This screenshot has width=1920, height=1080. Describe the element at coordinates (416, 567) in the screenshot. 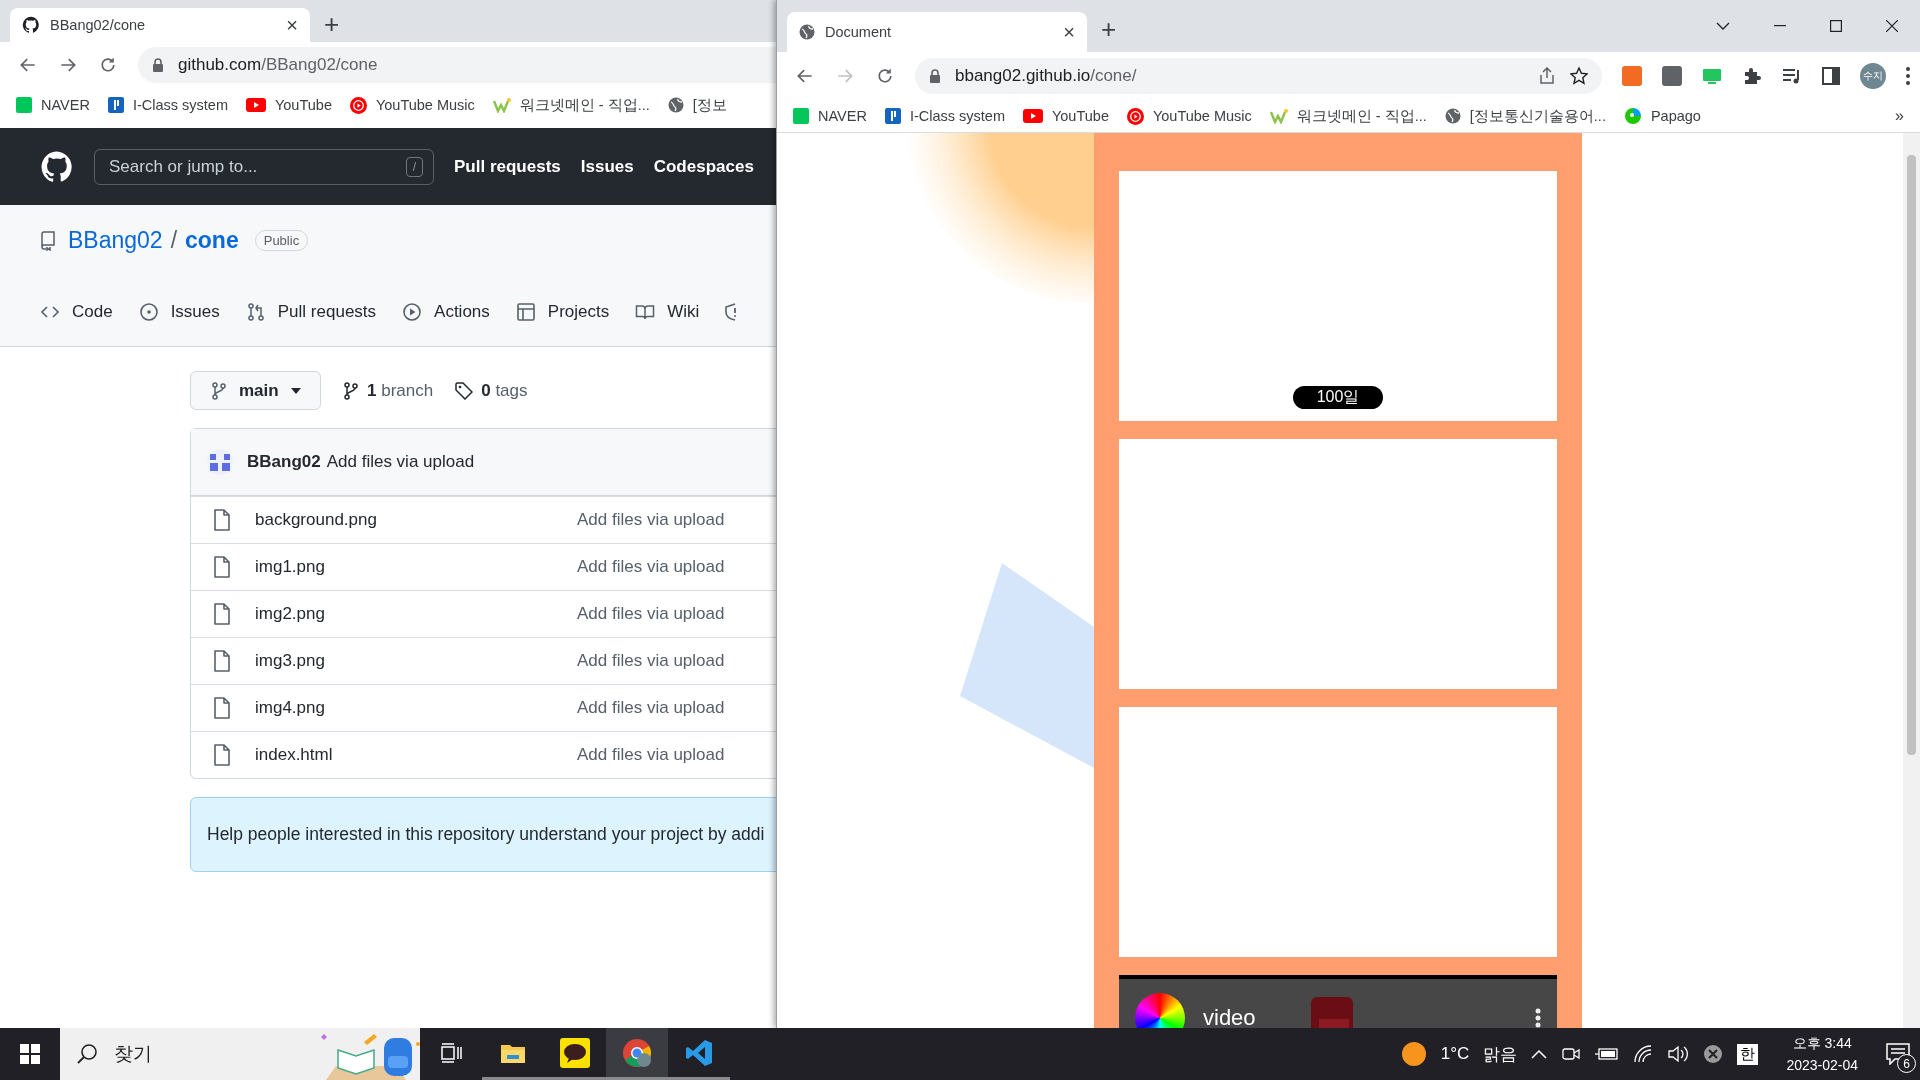

I see `file-link: img1.png` at that location.